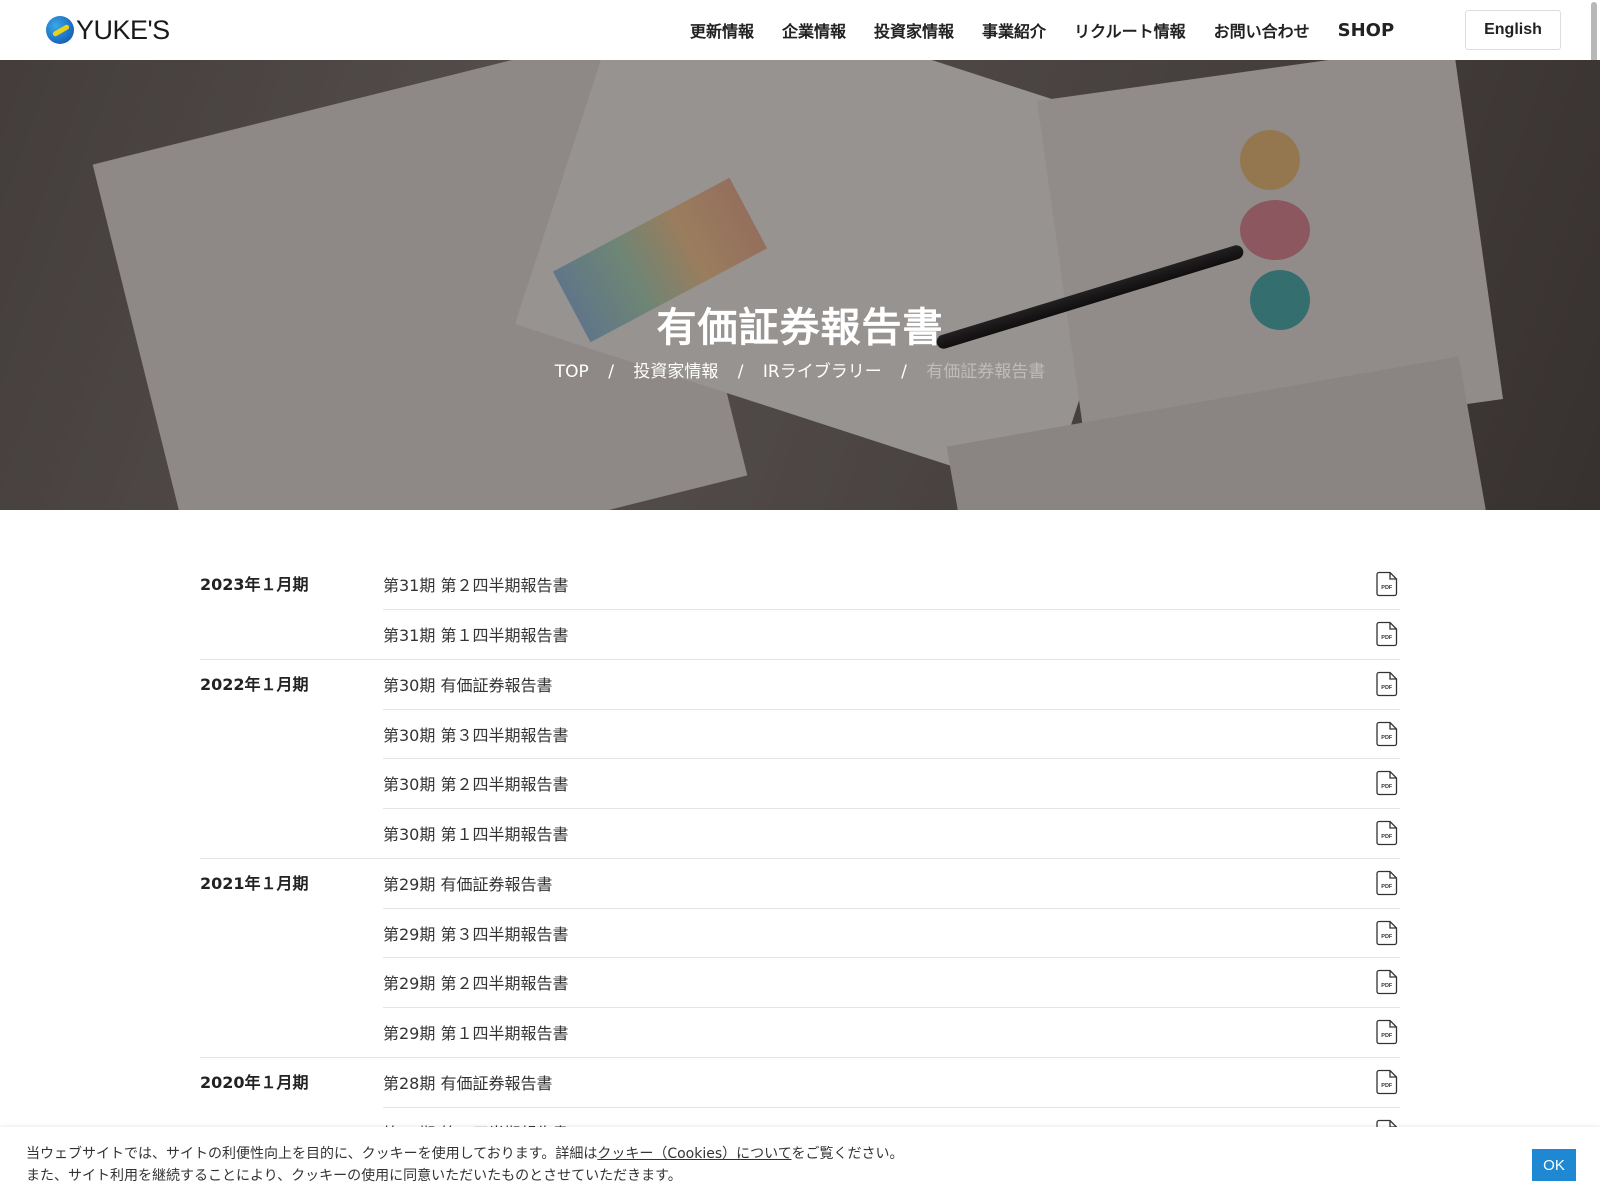 The image size is (1600, 1200). What do you see at coordinates (800, 328) in the screenshot?
I see `page-title: 有価証券報告書` at bounding box center [800, 328].